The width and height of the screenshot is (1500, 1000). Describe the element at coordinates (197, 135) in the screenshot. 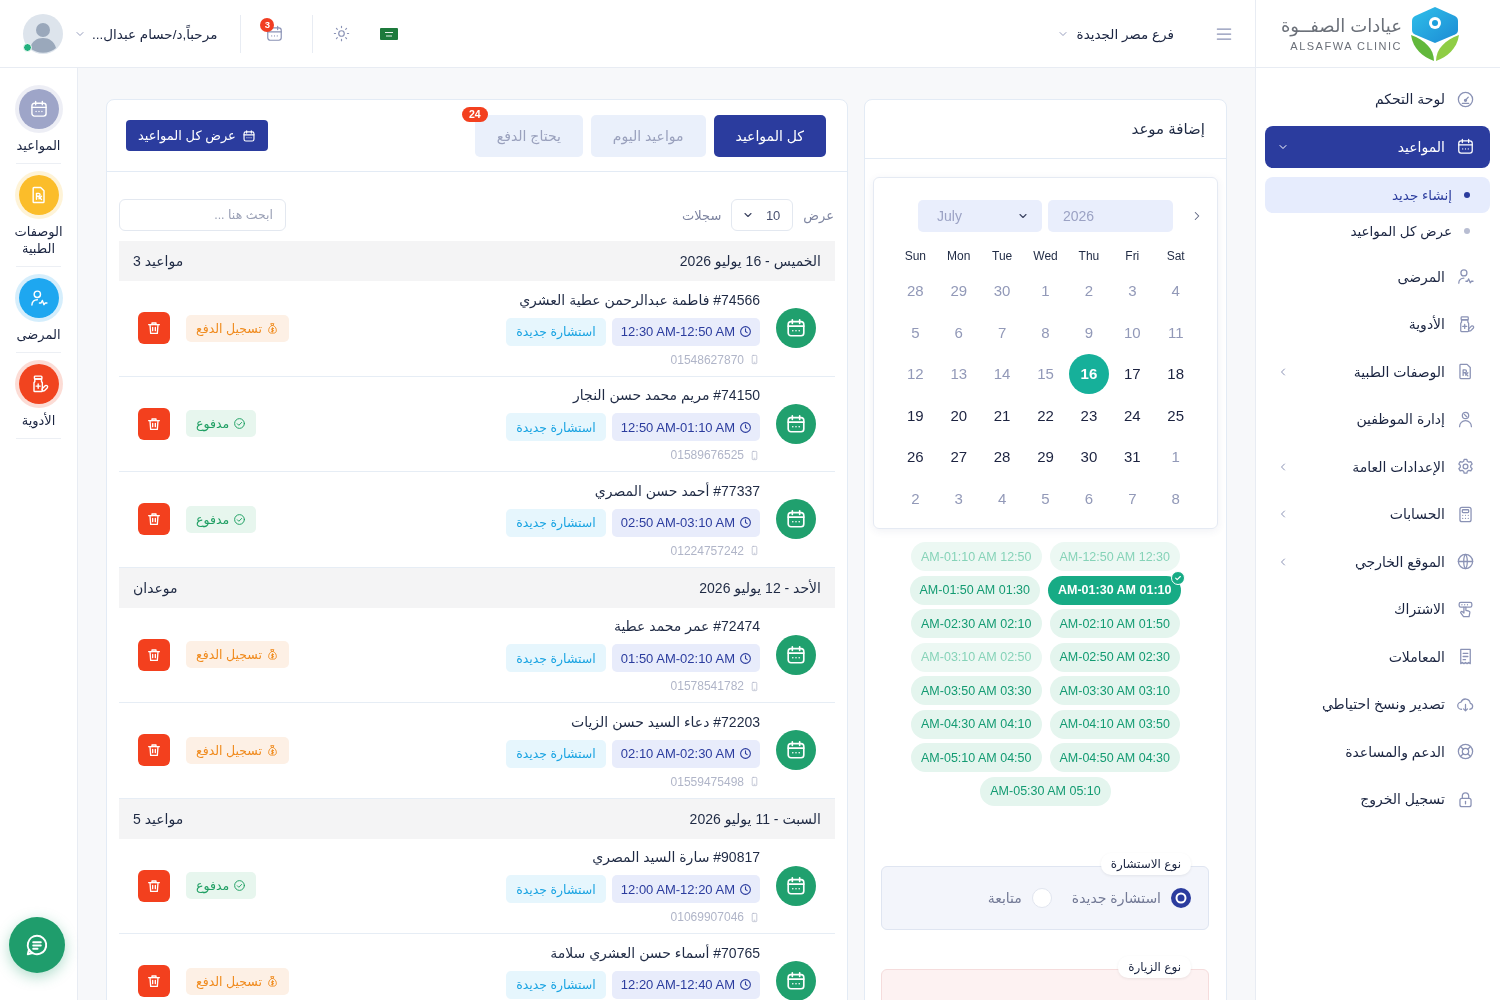

I see `view-all-button: عرض كل المواعيد` at that location.